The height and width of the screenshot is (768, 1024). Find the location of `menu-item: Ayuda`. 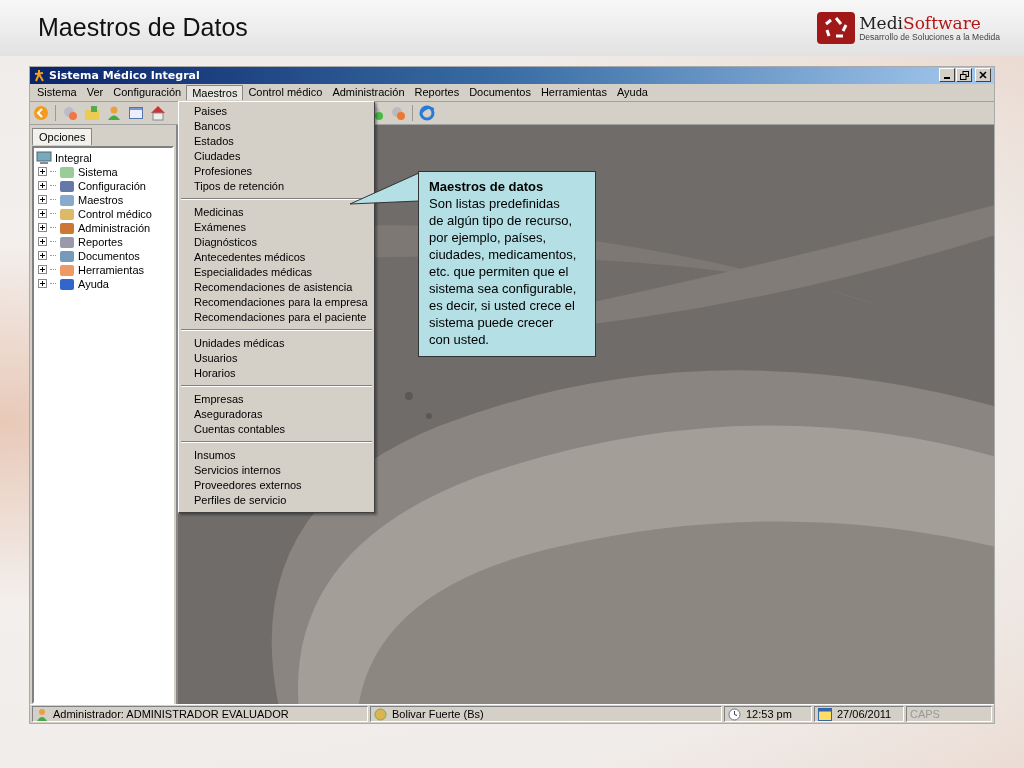

menu-item: Ayuda is located at coordinates (632, 92).